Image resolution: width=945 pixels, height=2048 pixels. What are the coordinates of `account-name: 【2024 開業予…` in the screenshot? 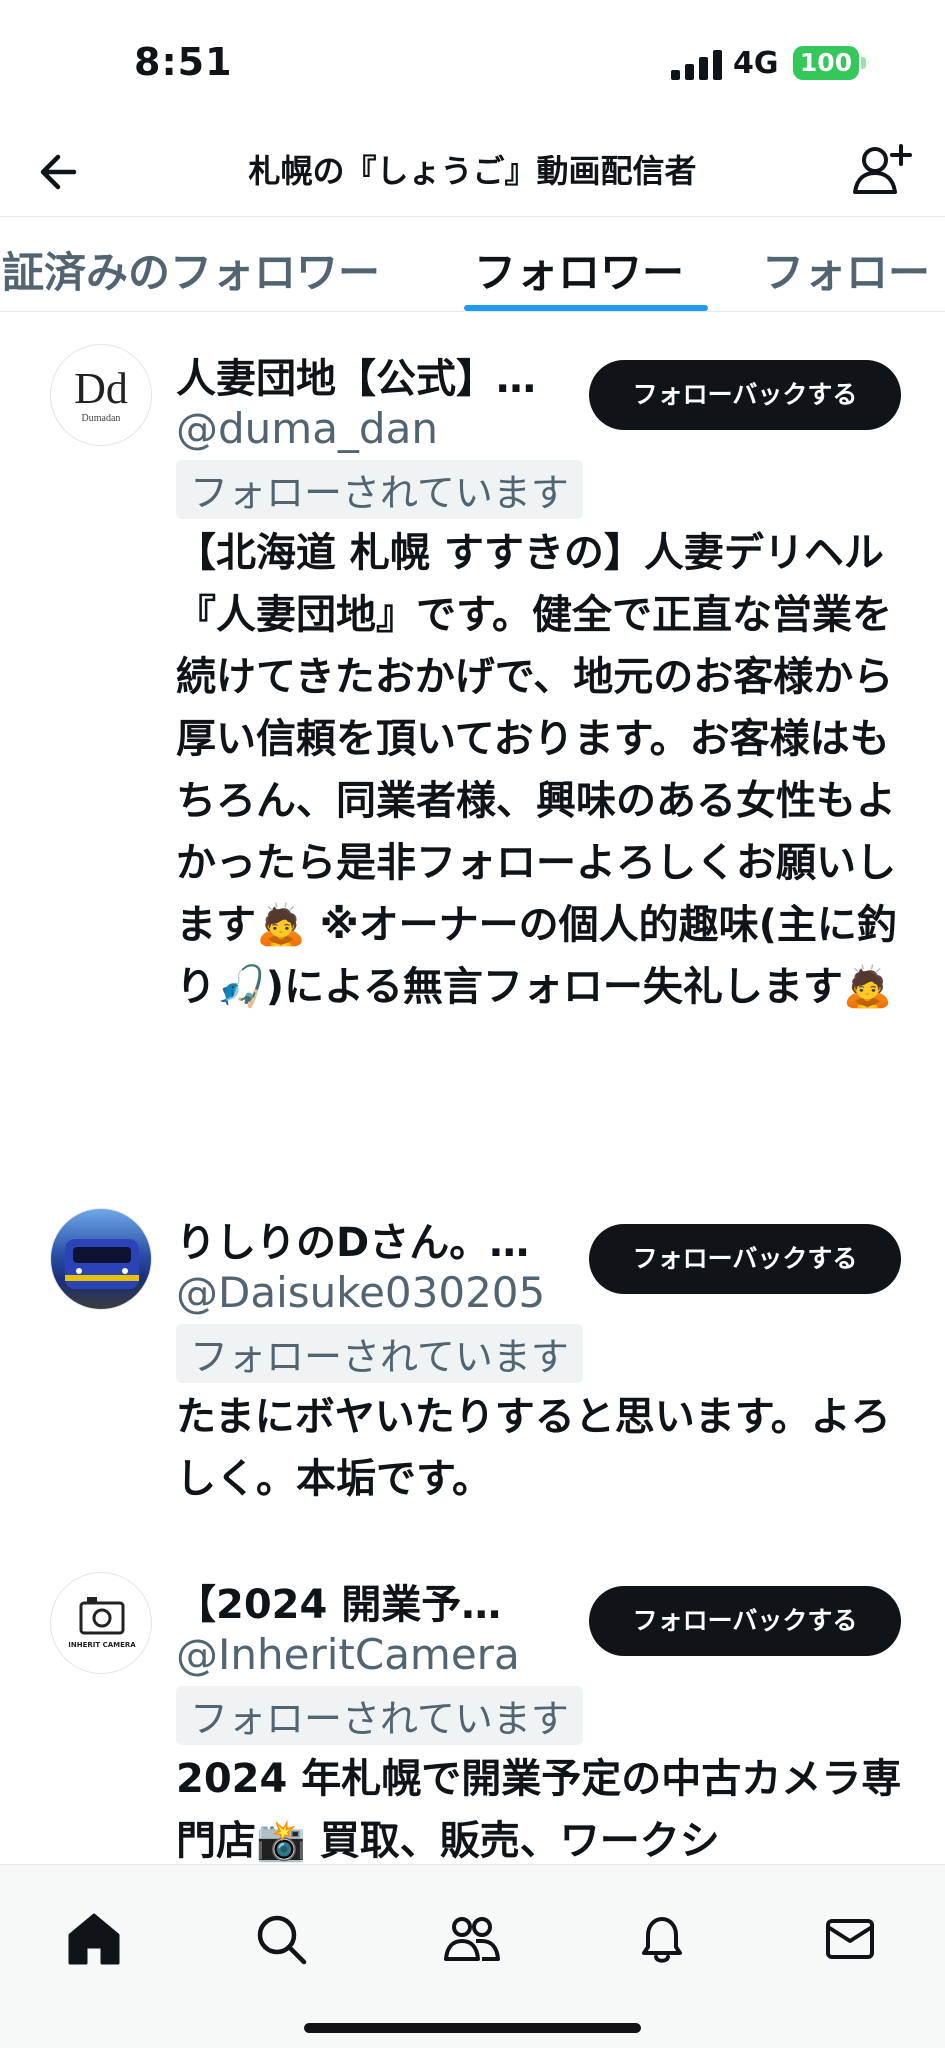 It's located at (339, 1605).